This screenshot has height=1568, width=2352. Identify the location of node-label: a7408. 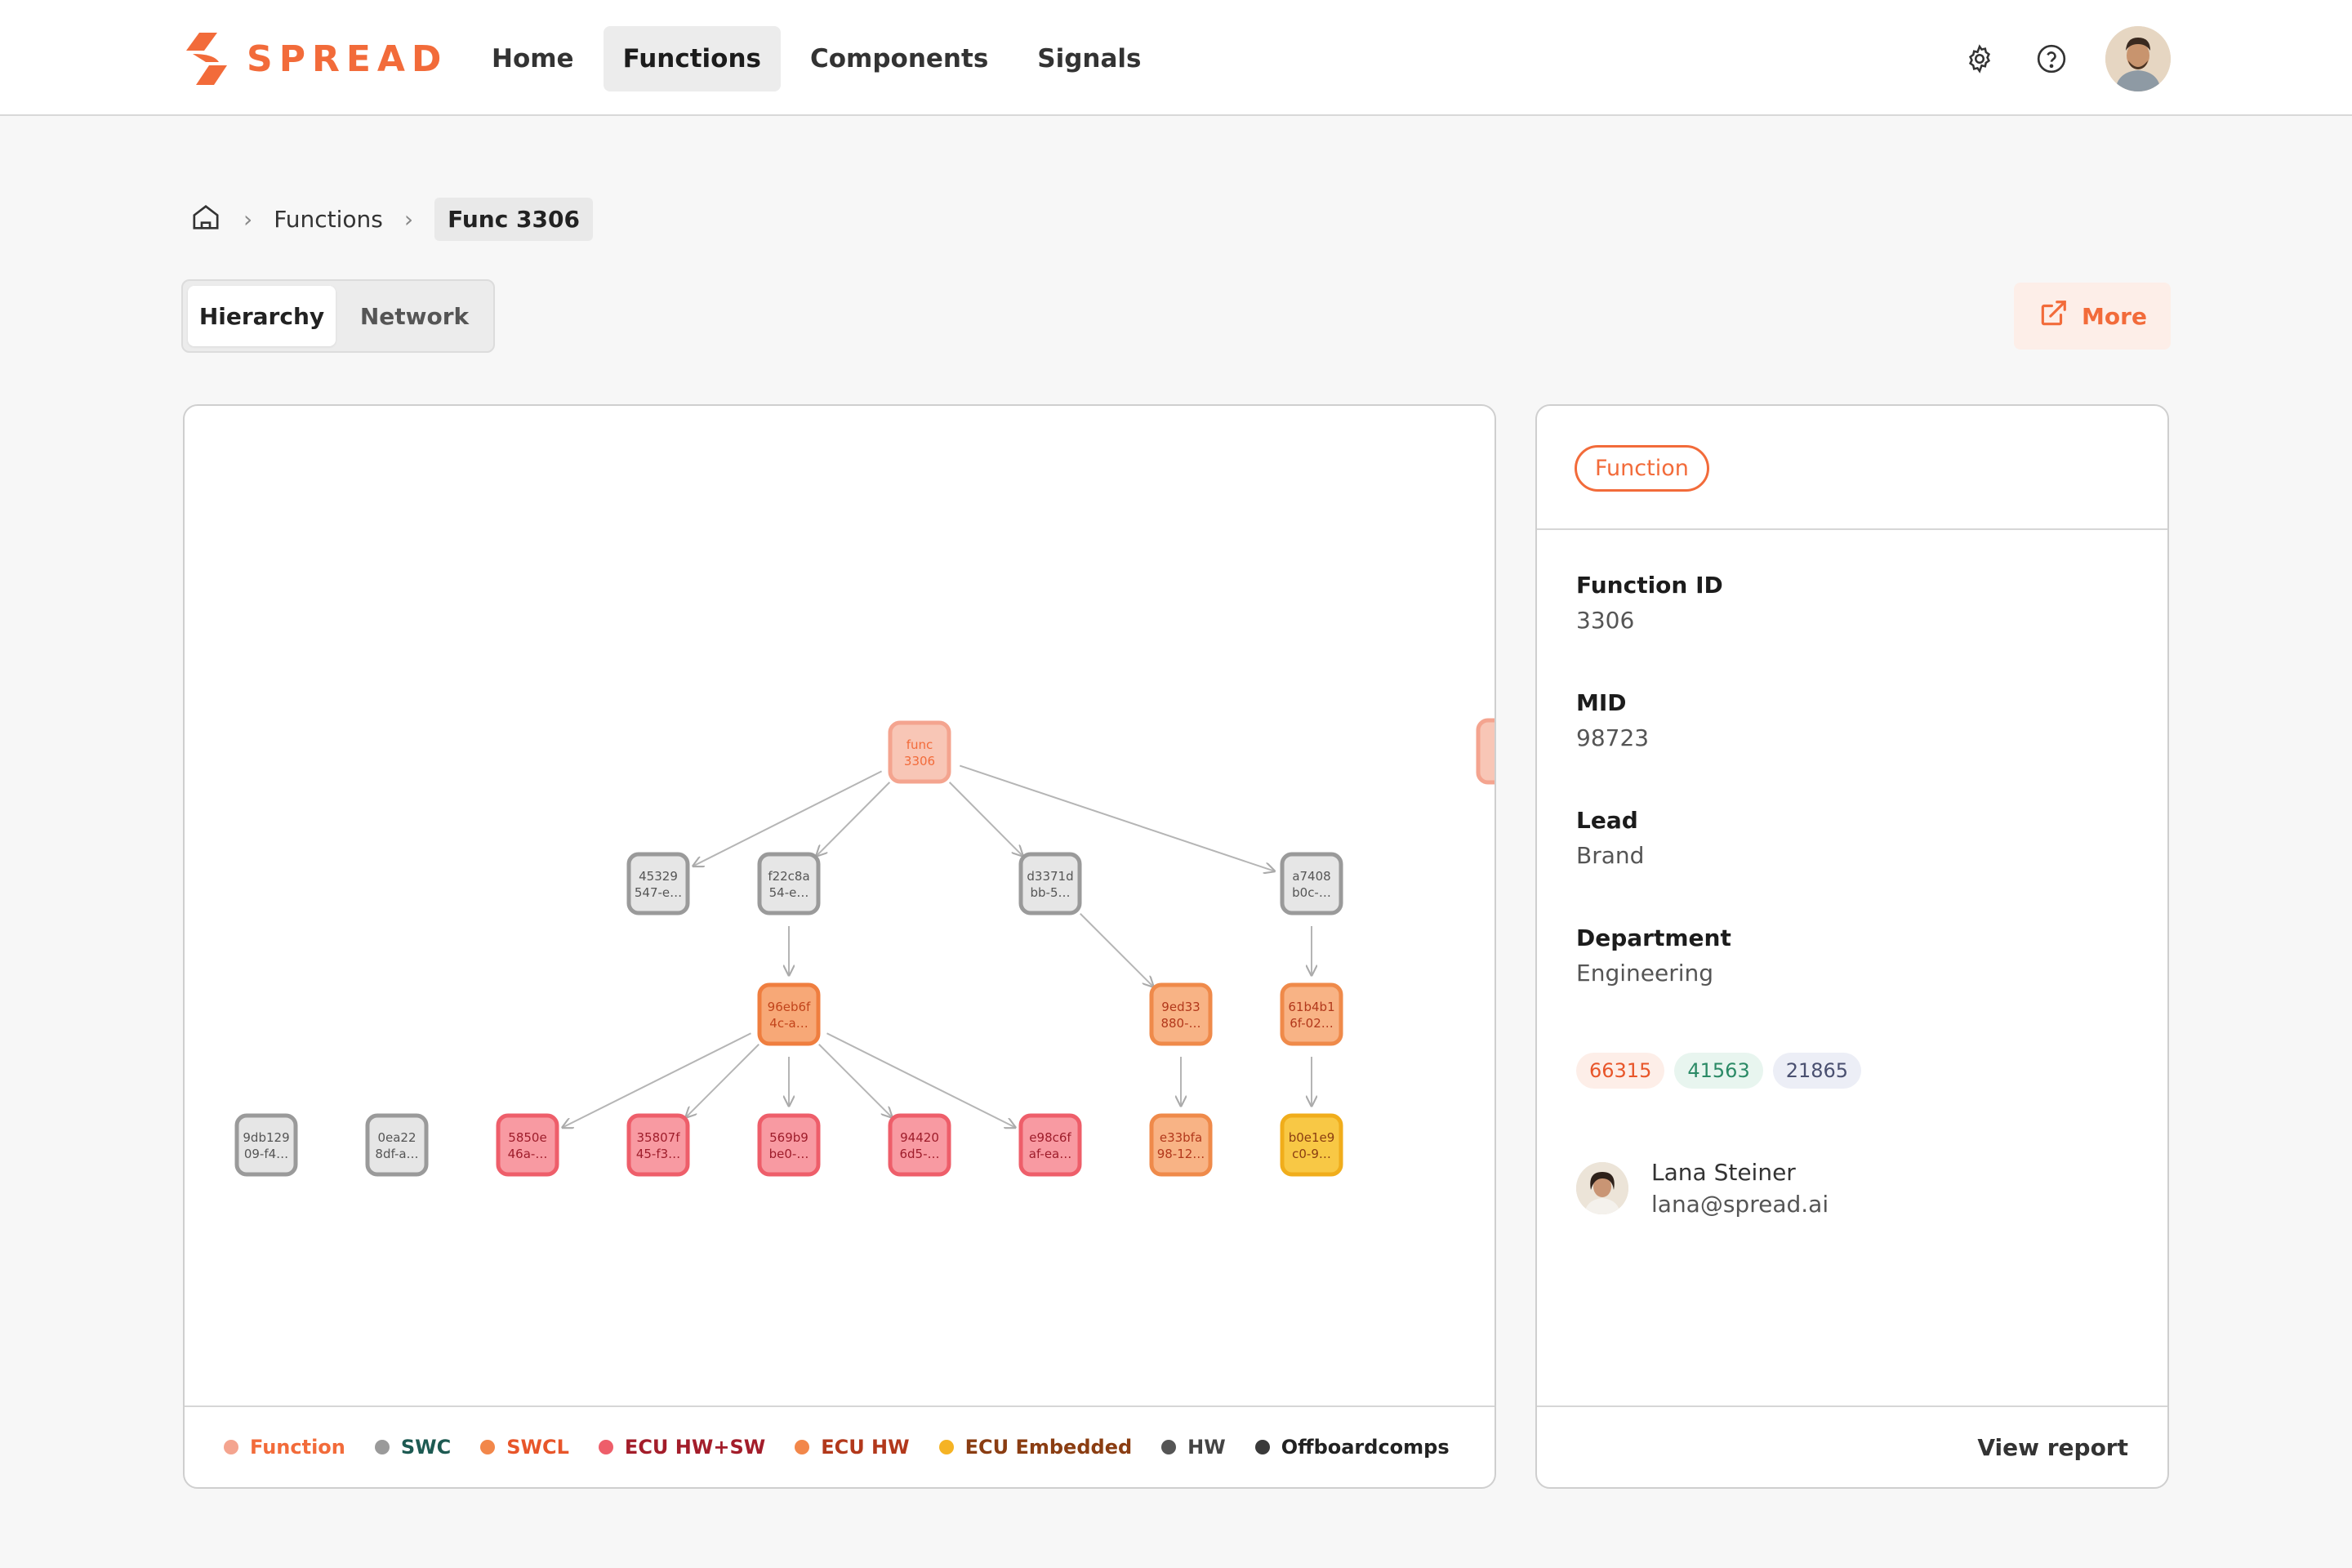
(1311, 876).